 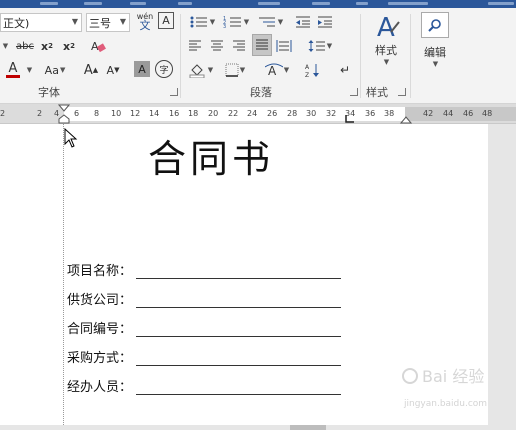 I want to click on numbering-icon: 123, so click(x=232, y=22).